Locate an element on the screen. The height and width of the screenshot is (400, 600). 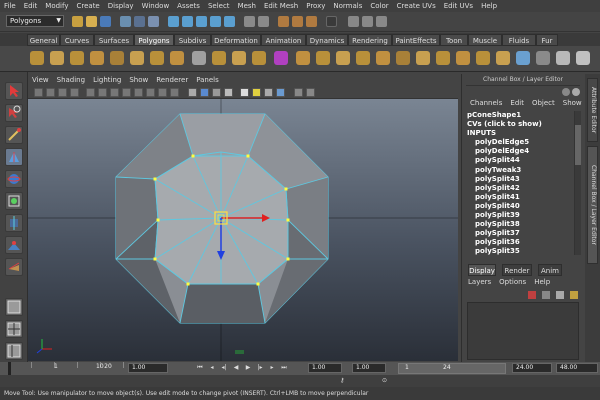
shelf-tab-polygons: Polygons is located at coordinates (154, 40).